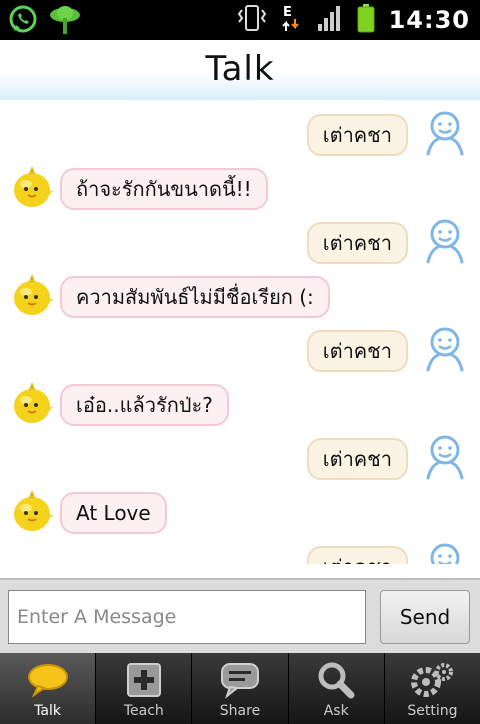  What do you see at coordinates (143, 711) in the screenshot?
I see `nav-label-teach: Teach` at bounding box center [143, 711].